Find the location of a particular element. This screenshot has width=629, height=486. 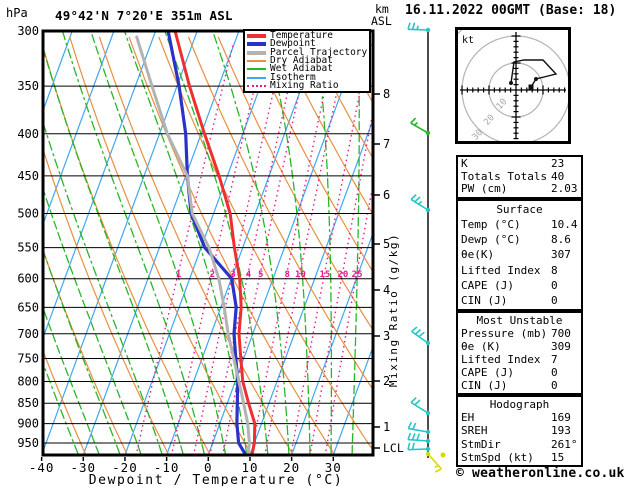

page-title: 49°42'N 7°20'E 351m ASL is located at coordinates (144, 15).